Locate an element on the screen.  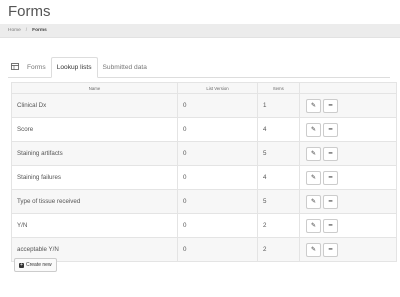
cell-name: Type of tissue received is located at coordinates (94, 201).